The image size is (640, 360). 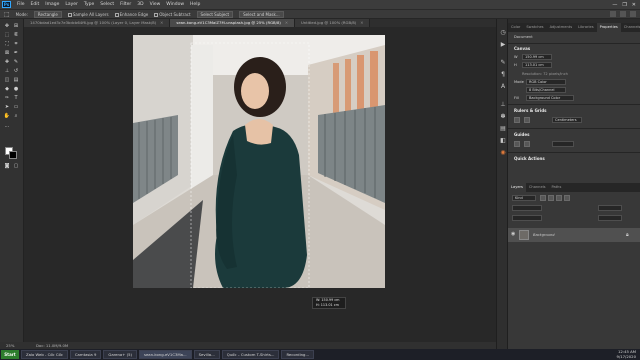 I want to click on menu-filter: Filter, so click(x=125, y=4).